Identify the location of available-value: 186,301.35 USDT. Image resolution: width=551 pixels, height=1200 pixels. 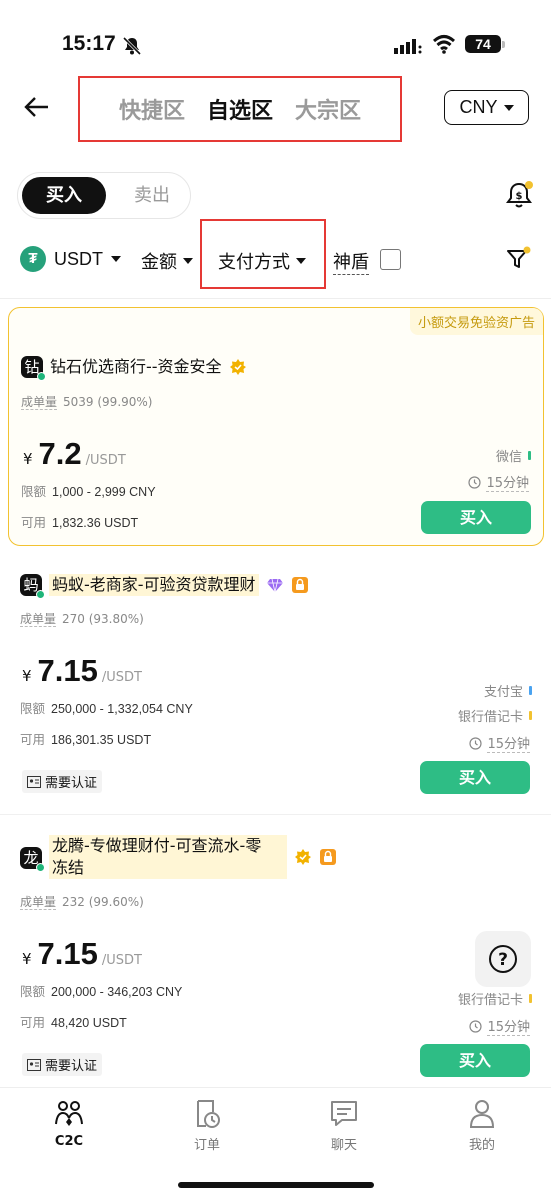
(101, 740).